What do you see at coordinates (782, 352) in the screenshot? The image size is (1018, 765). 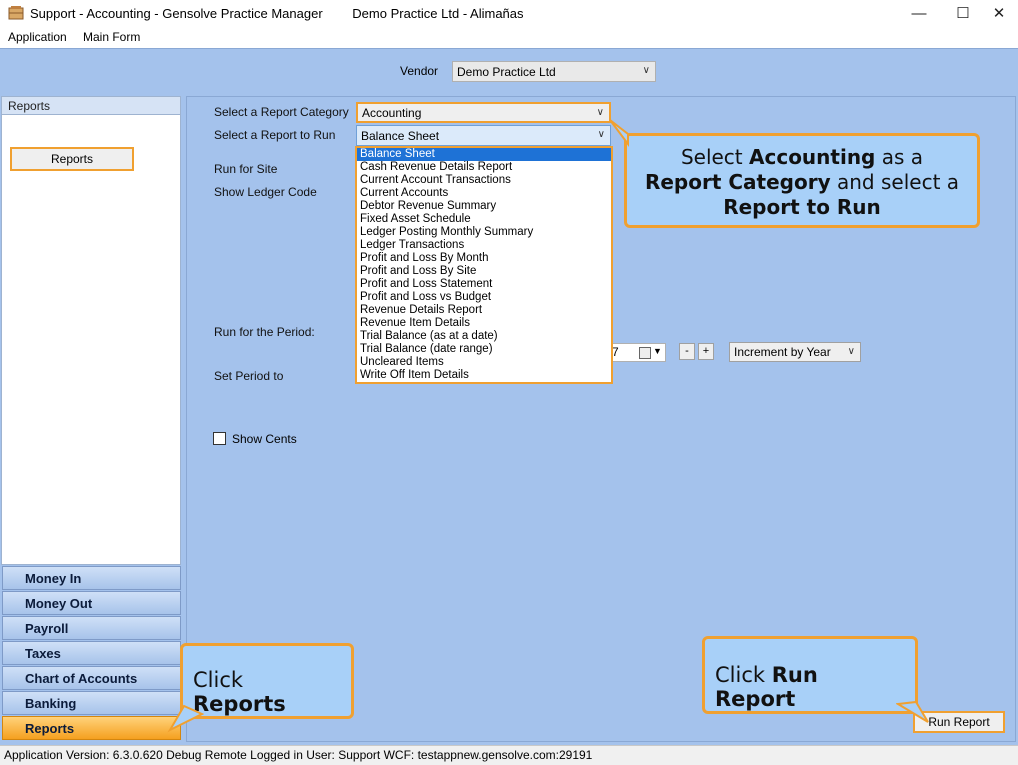 I see `increment-value: Increment by Year` at bounding box center [782, 352].